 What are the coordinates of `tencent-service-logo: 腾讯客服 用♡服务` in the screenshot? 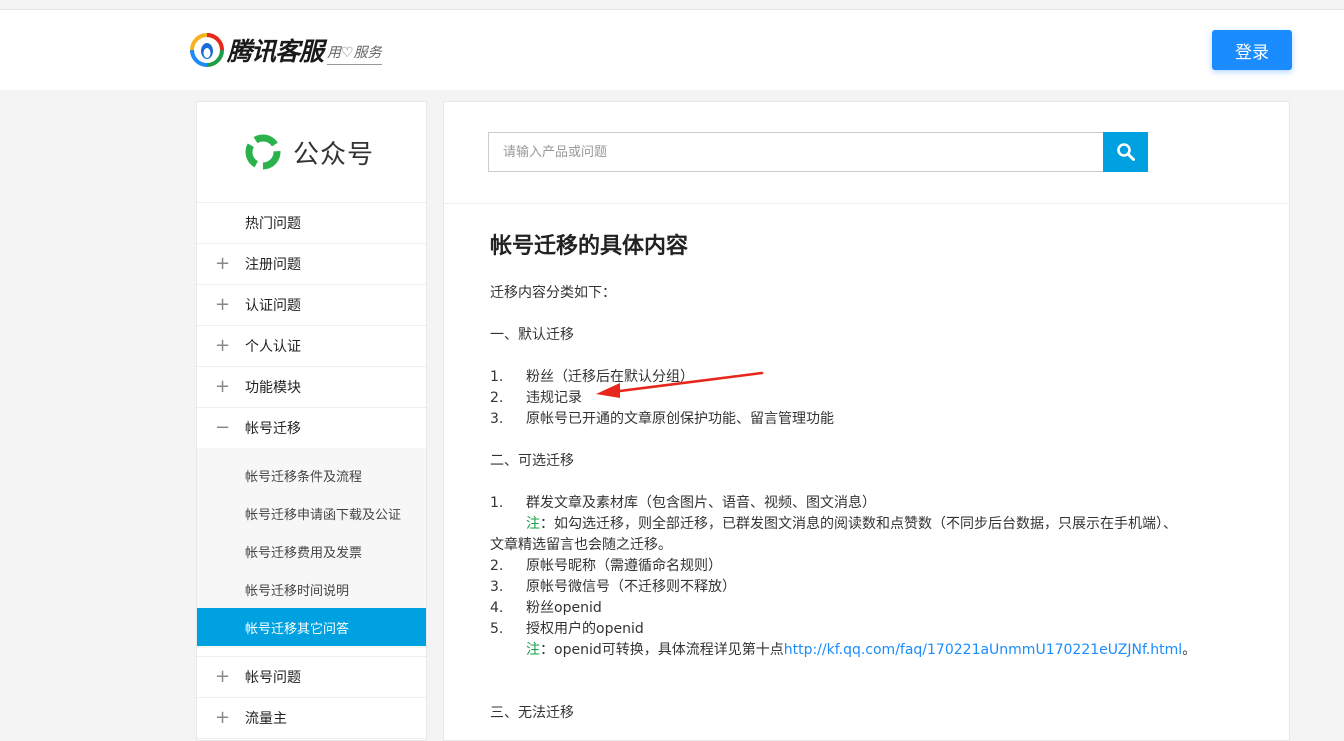 It's located at (286, 50).